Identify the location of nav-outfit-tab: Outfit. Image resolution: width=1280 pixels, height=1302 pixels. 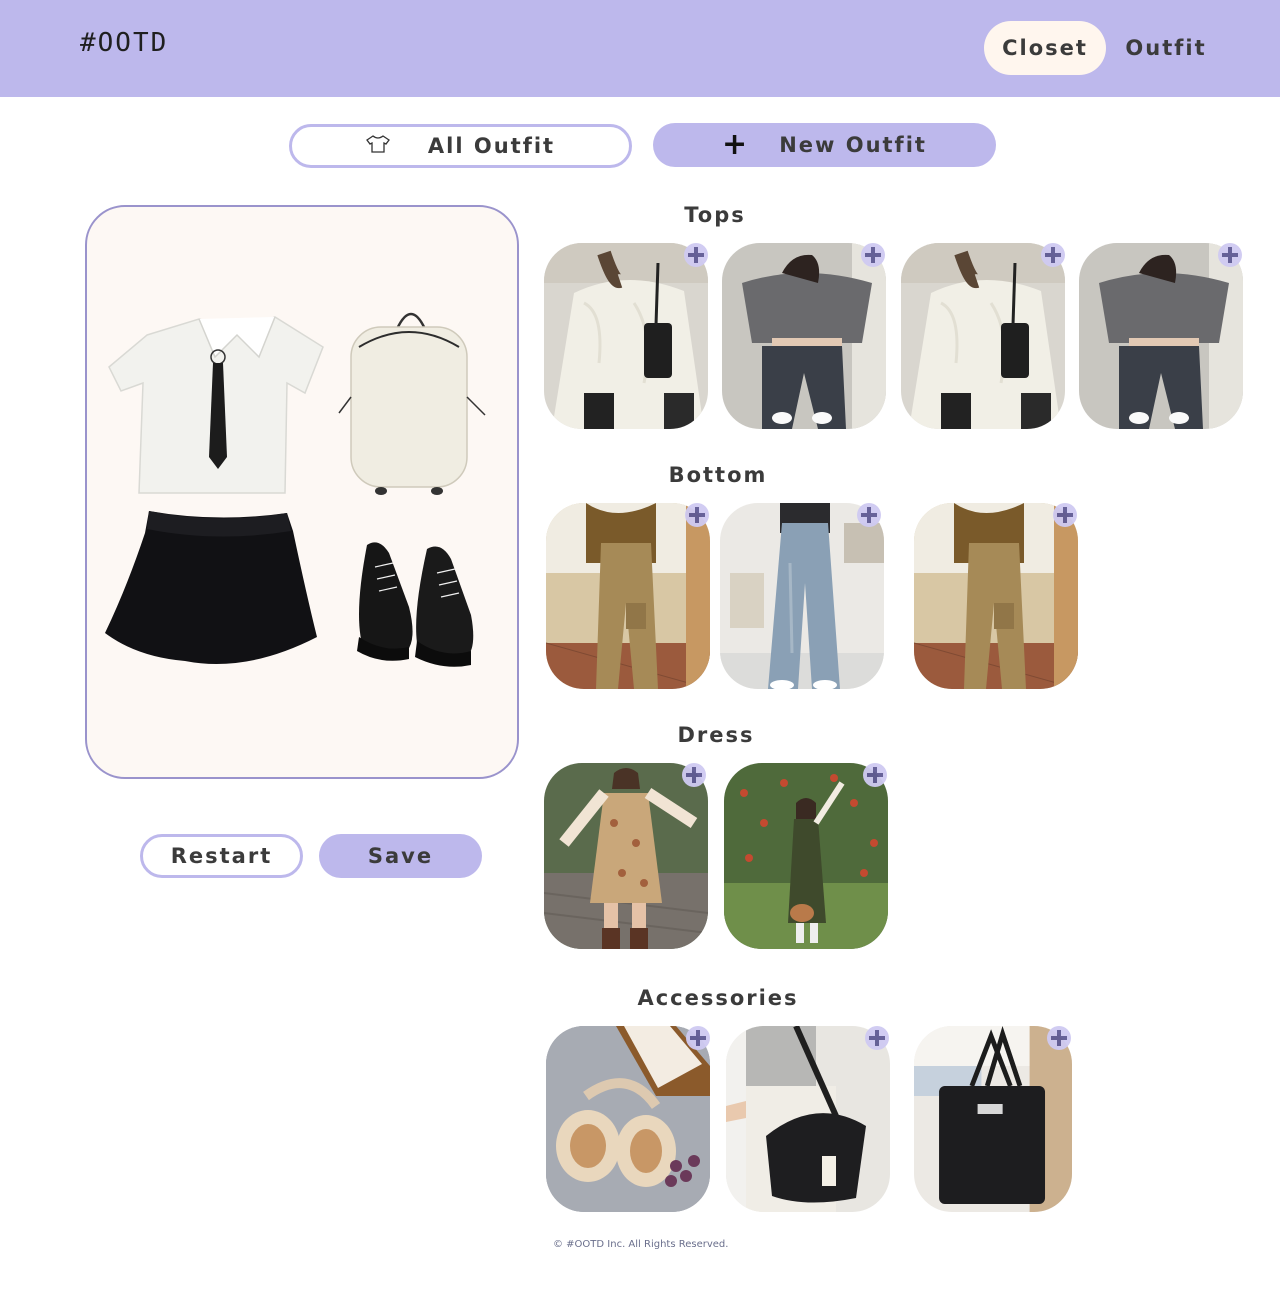
(1166, 48).